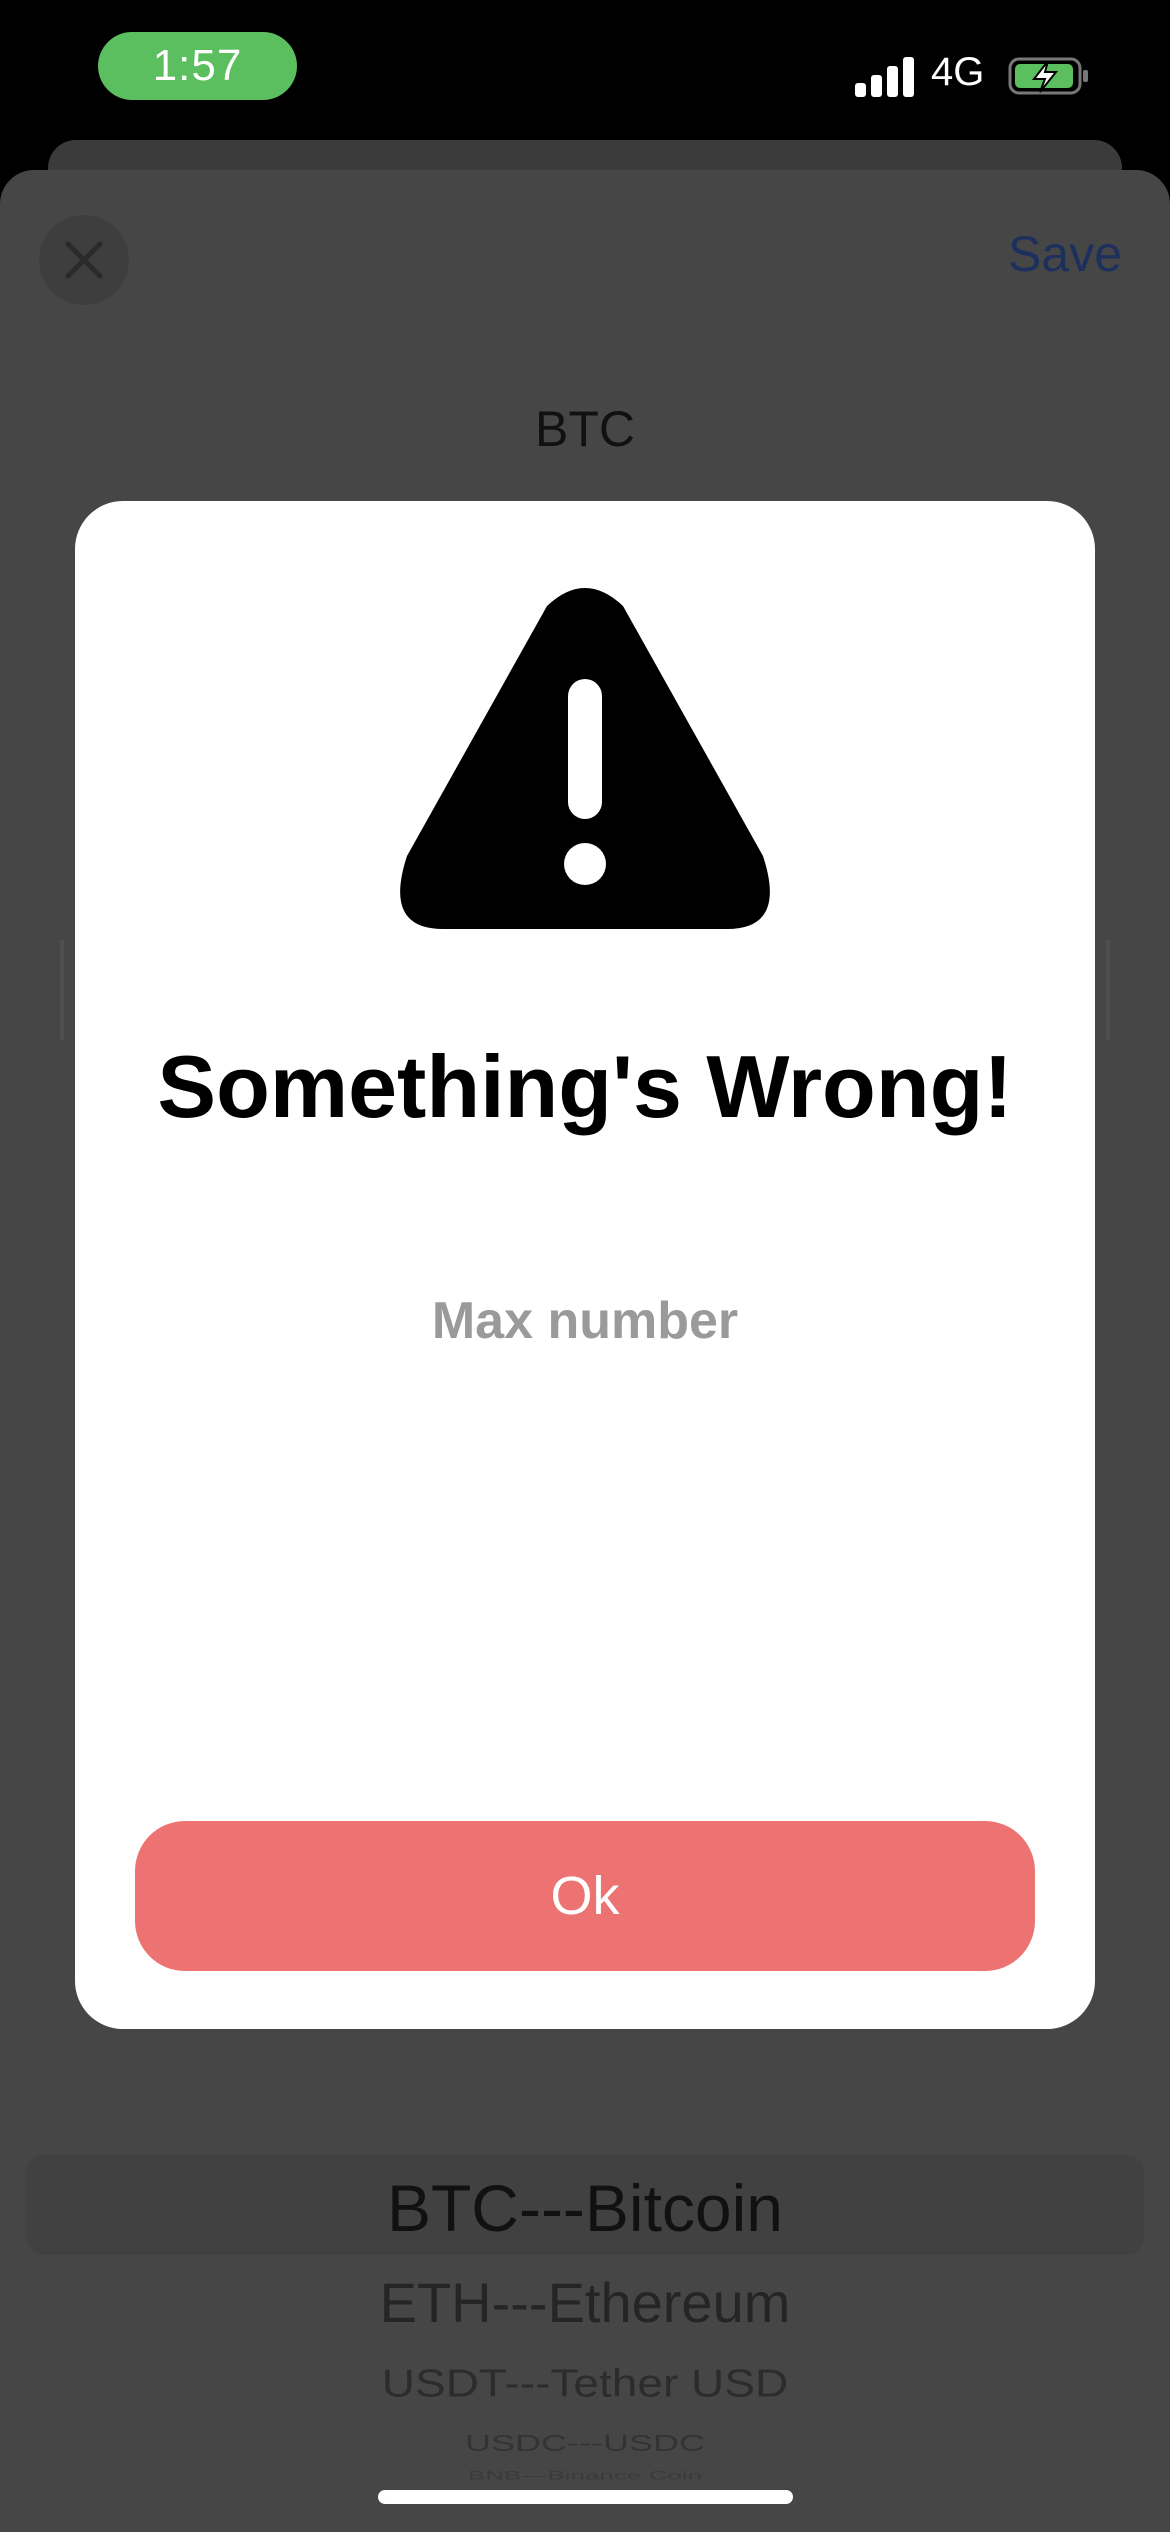  I want to click on picker-item: USDC---USDC, so click(585, 2442).